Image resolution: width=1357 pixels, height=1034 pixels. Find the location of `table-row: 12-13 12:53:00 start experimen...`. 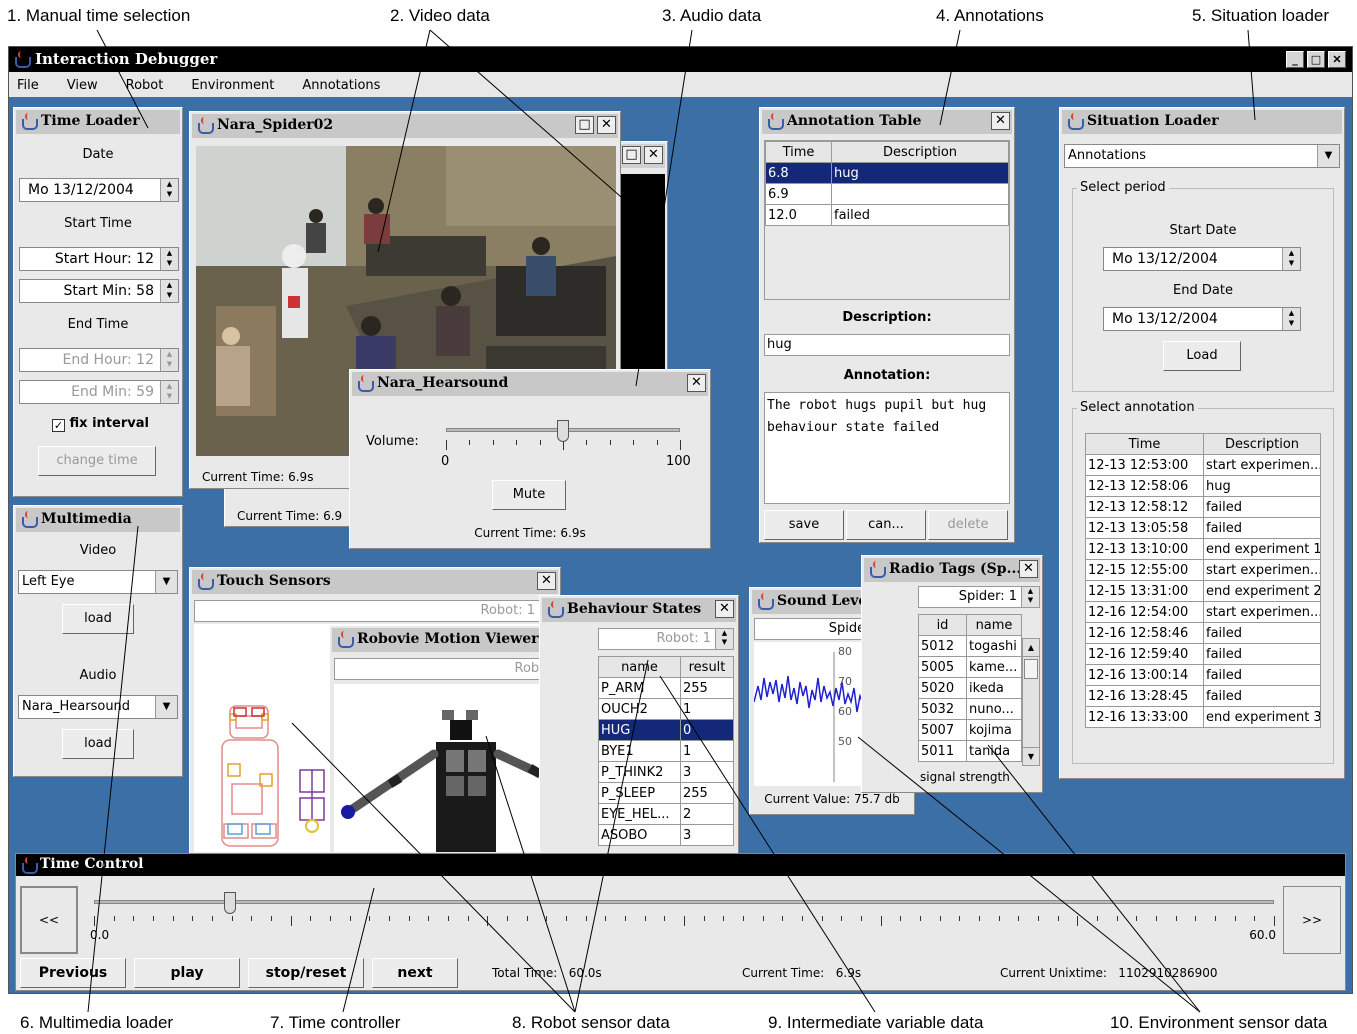

table-row: 12-13 12:53:00 start experimen... is located at coordinates (1203, 465).